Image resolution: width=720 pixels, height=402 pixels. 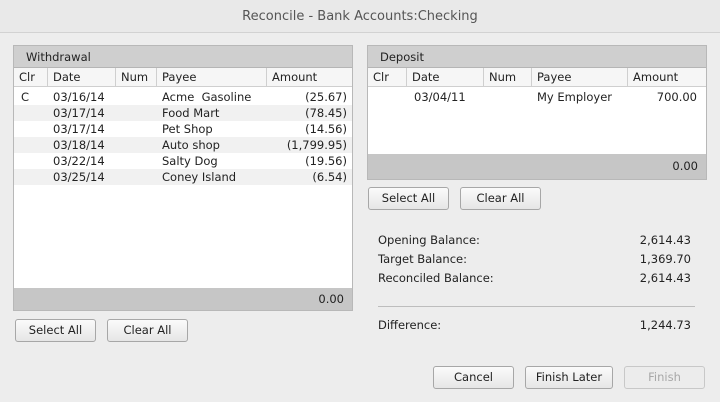 I want to click on table-row: 03/17/14 Food Mart (78.45), so click(x=183, y=113).